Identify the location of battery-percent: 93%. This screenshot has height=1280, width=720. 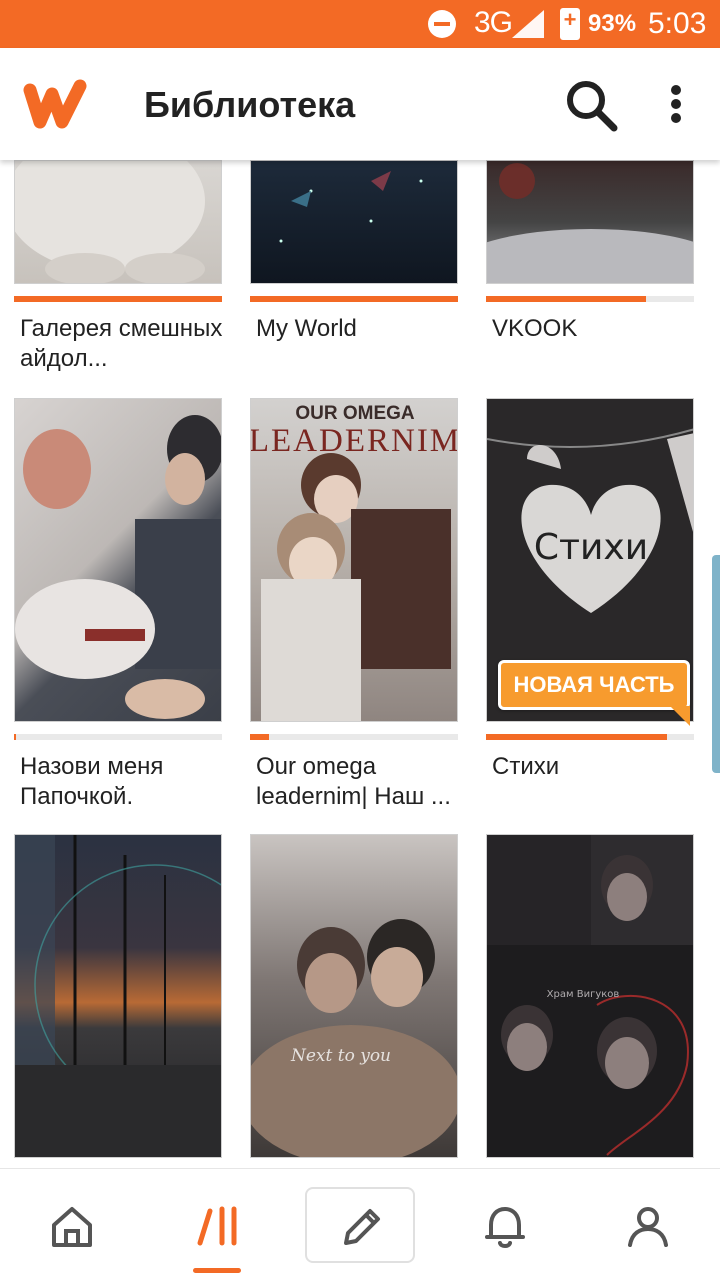
(612, 23).